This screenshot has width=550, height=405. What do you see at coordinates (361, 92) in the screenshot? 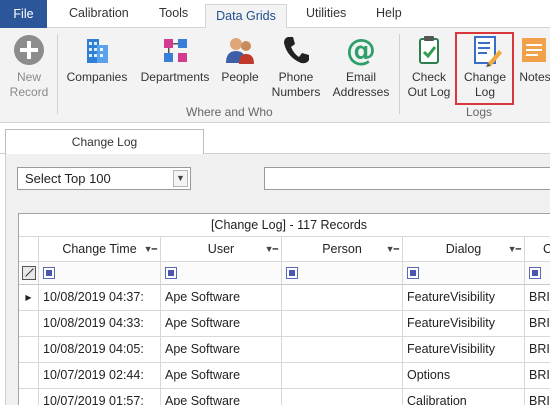
I see `email-label-2: Addresses` at bounding box center [361, 92].